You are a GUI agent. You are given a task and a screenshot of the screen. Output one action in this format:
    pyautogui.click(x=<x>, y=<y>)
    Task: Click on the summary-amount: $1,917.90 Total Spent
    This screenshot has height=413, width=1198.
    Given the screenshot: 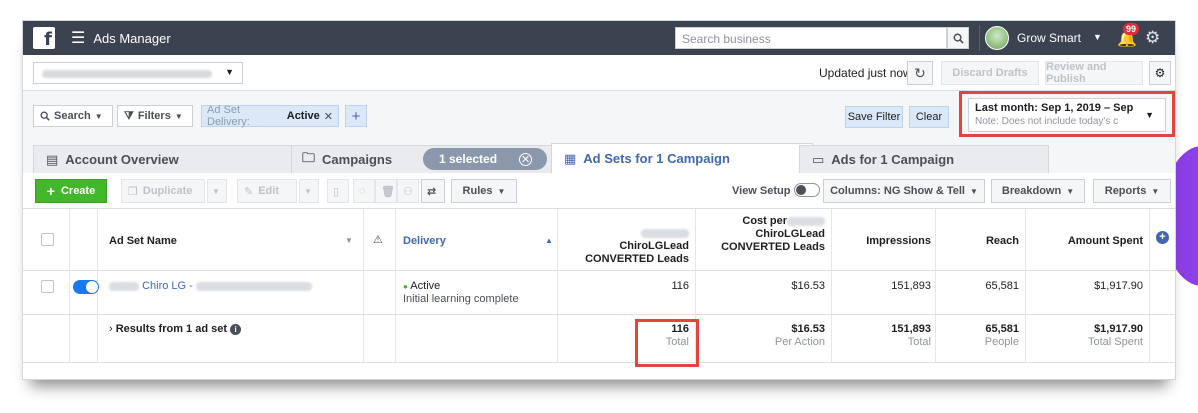 What is the action you would take?
    pyautogui.click(x=1087, y=336)
    